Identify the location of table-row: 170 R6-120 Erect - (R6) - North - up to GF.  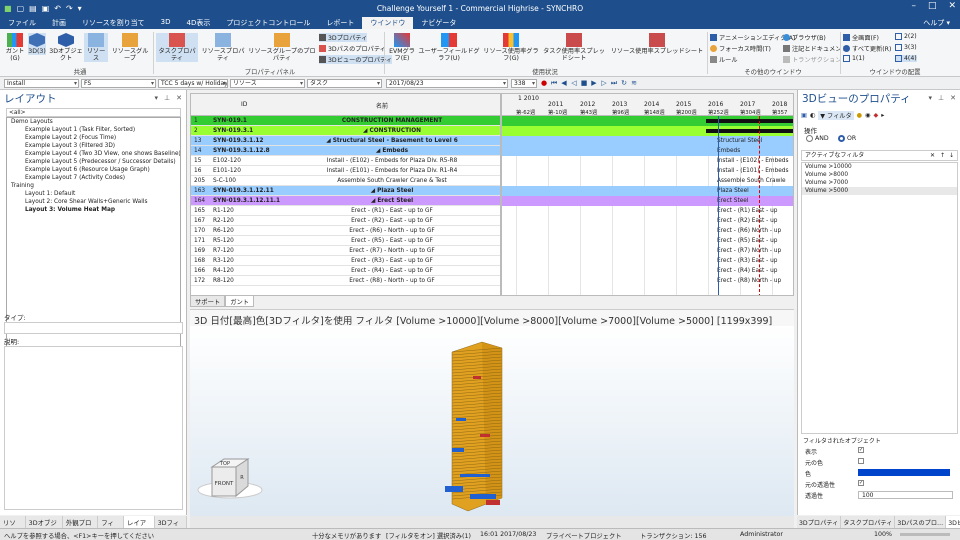
(345, 231).